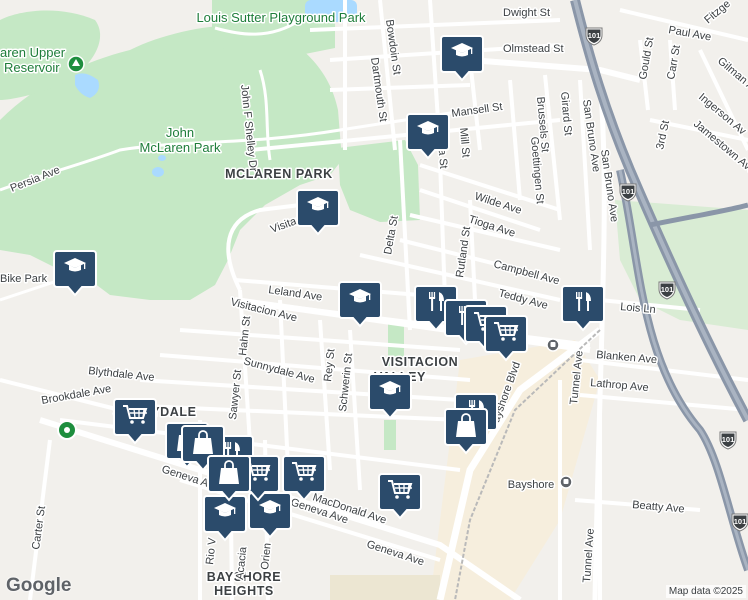  I want to click on park-east-section, so click(379, 181).